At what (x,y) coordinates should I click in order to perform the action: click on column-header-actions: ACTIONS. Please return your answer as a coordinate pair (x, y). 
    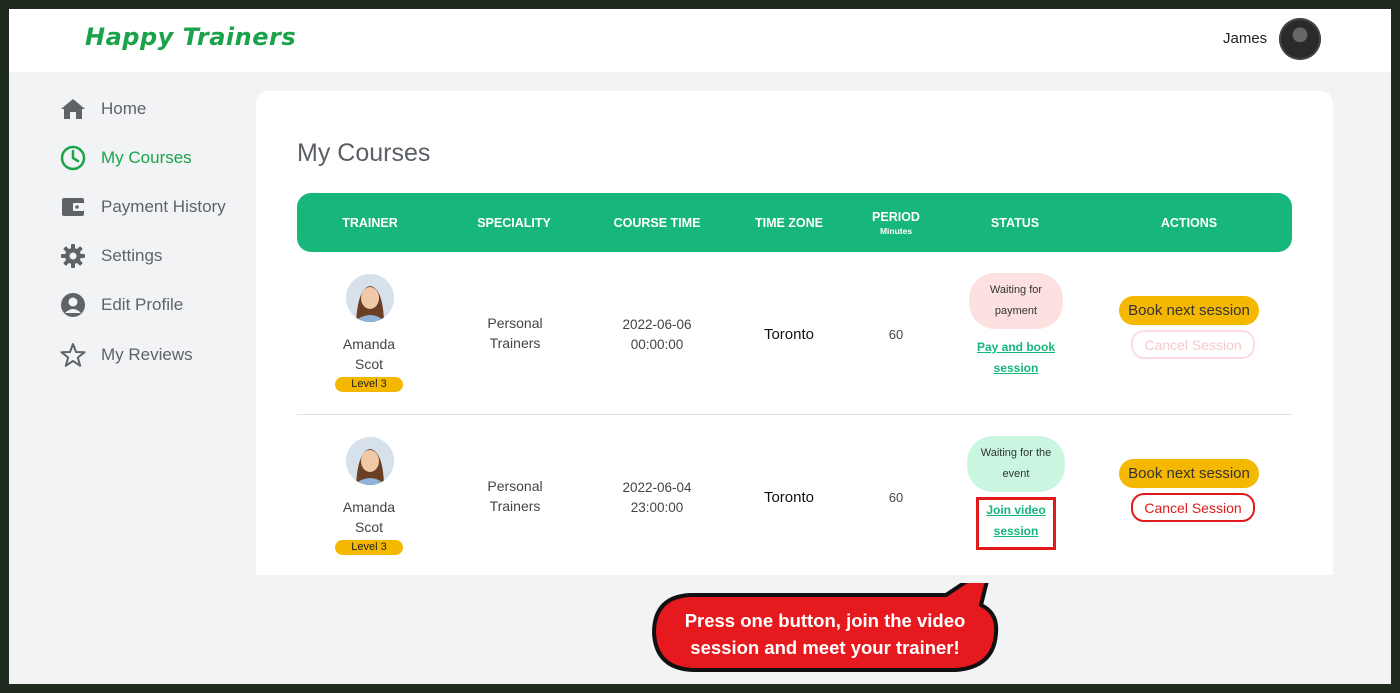
    Looking at the image, I should click on (1189, 222).